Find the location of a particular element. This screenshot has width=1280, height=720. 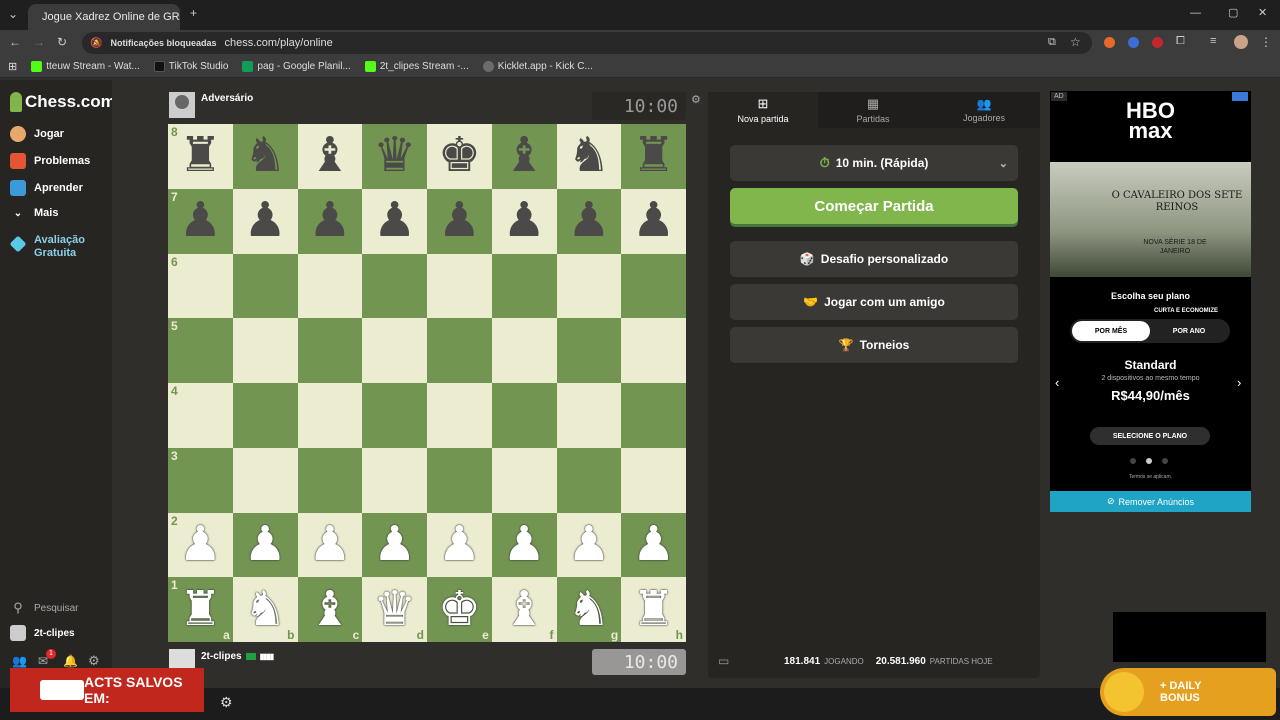

board-square: ♟ 2 is located at coordinates (200, 545).